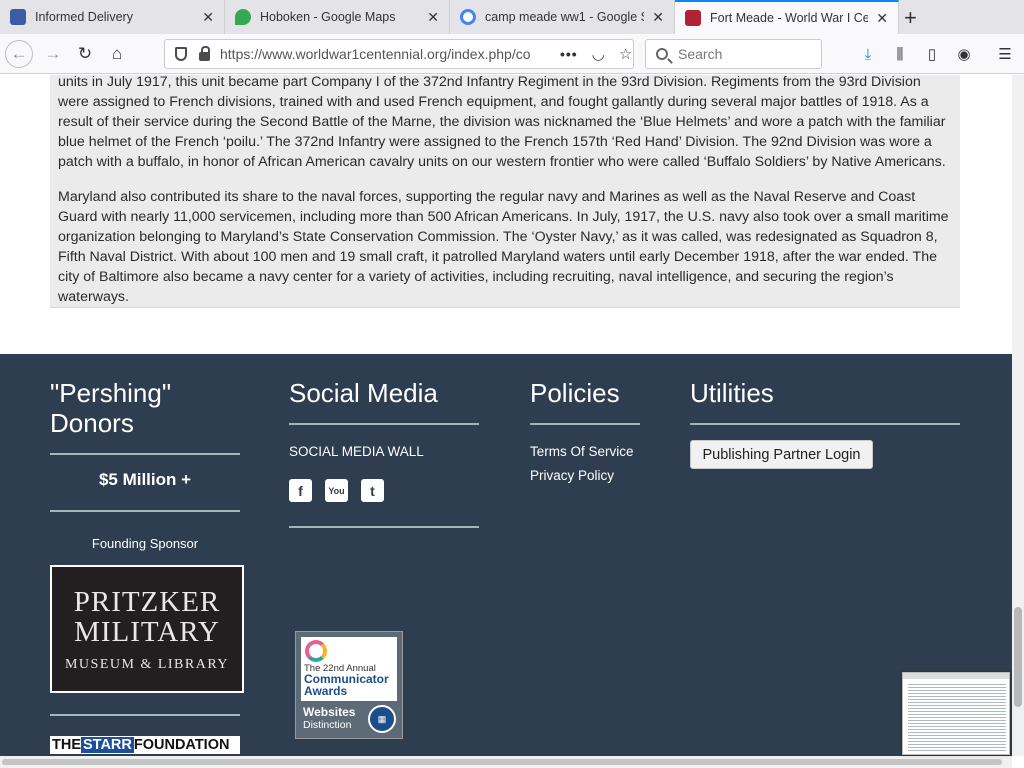 Image resolution: width=1024 pixels, height=768 pixels. I want to click on horizontal-scrollbar, so click(506, 762).